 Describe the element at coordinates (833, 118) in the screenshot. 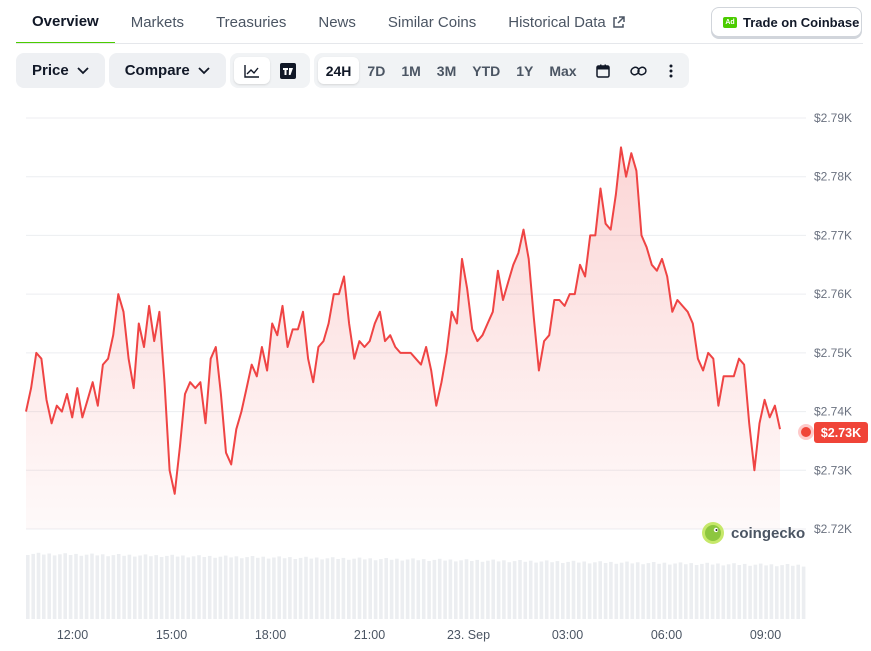

I see `y-tick-label: $2.79K` at that location.